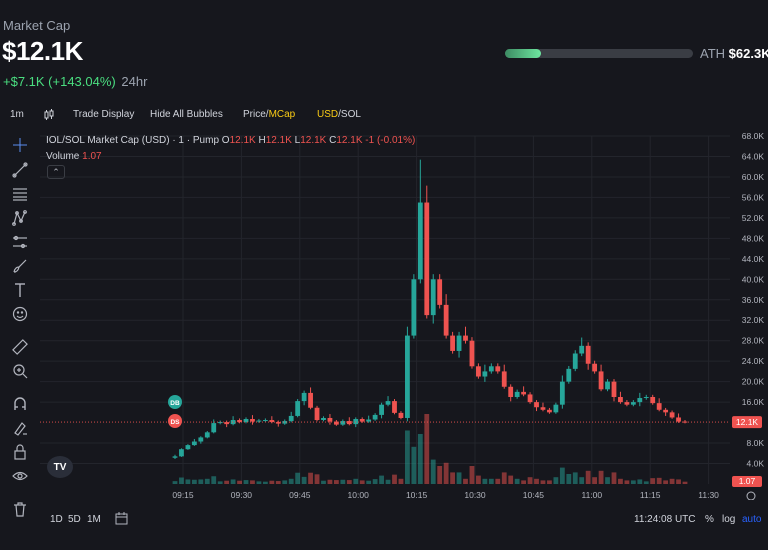  Describe the element at coordinates (20, 145) in the screenshot. I see `crosshair-icon` at that location.